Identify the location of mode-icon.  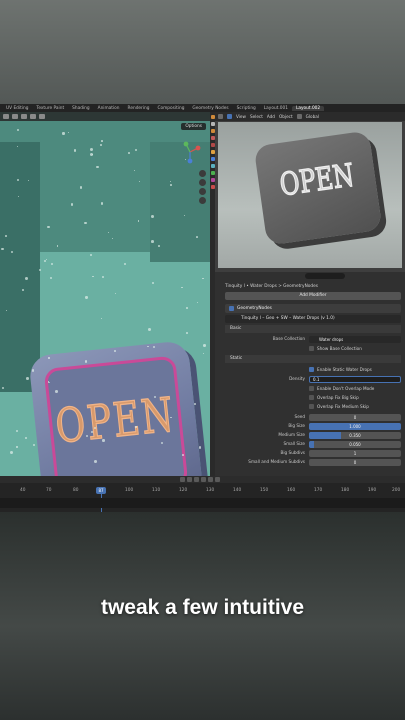
(15, 116).